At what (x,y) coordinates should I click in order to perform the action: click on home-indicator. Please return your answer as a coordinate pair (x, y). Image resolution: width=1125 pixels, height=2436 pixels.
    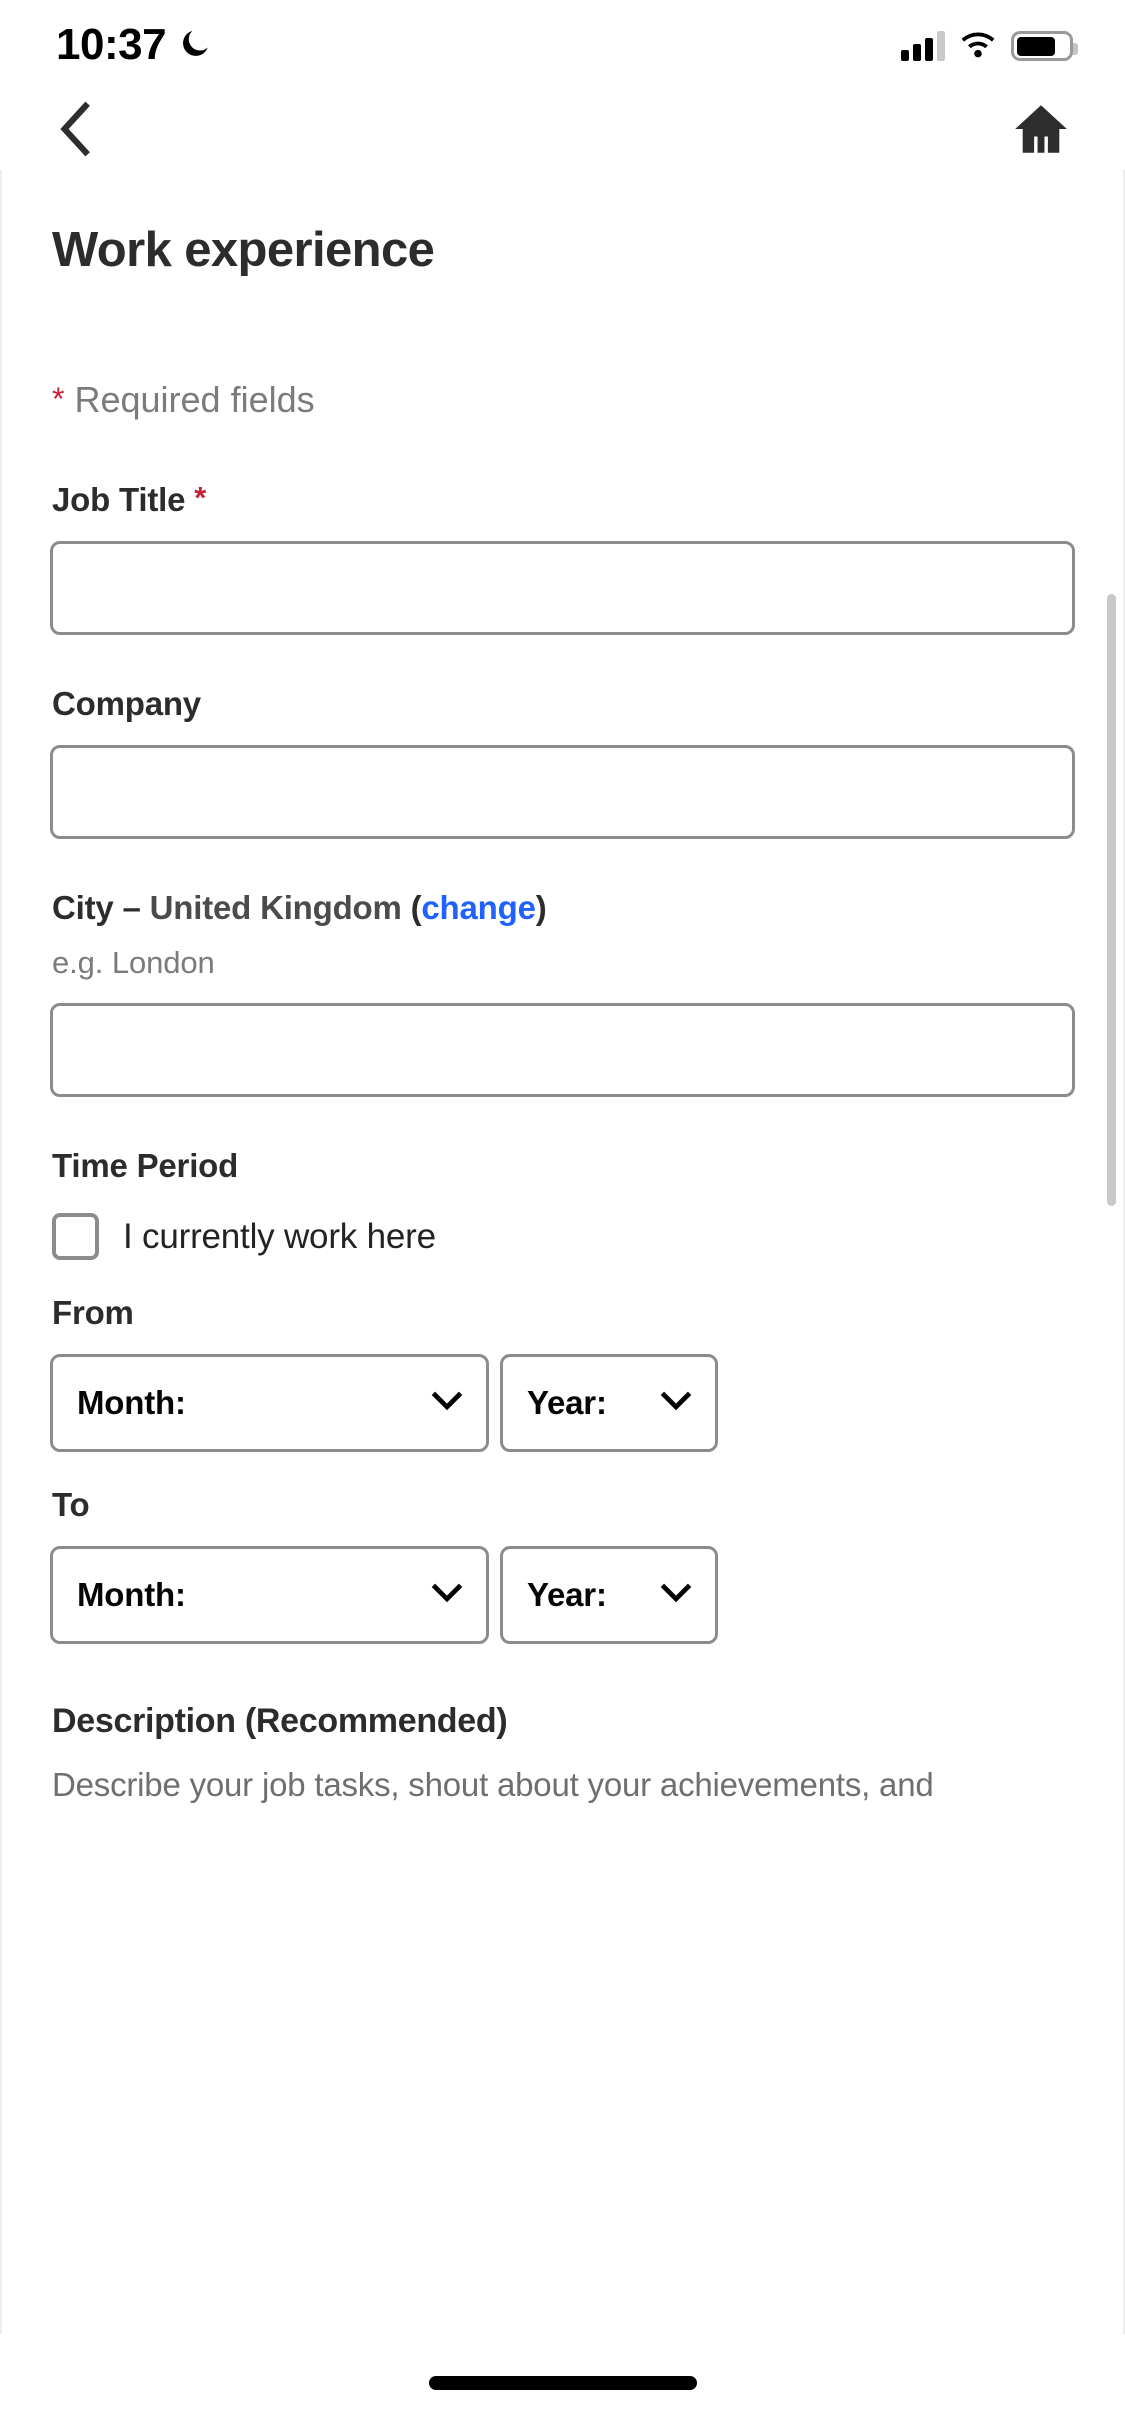
    Looking at the image, I should click on (562, 2383).